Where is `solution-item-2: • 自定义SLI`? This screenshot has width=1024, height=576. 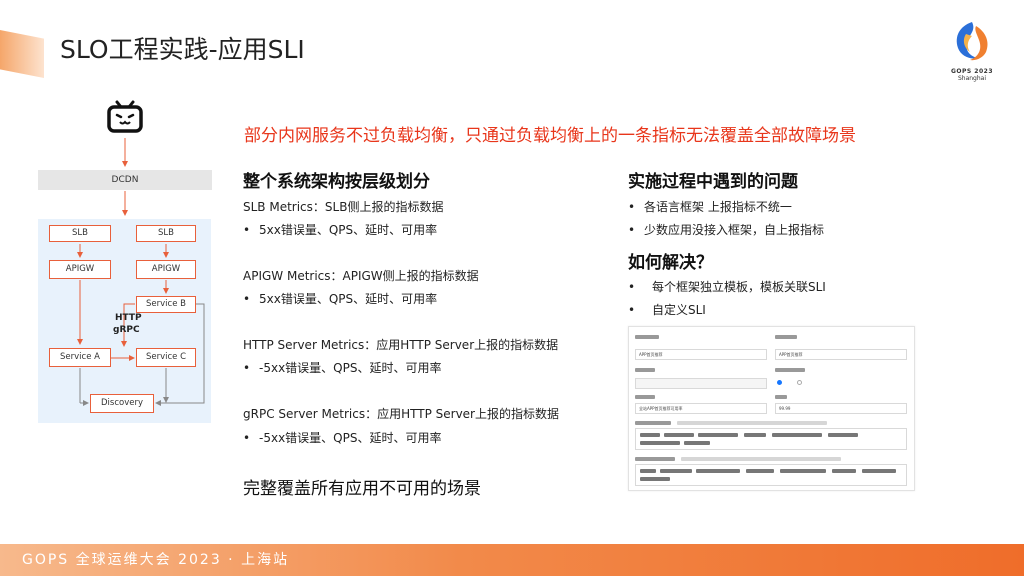 solution-item-2: • 自定义SLI is located at coordinates (667, 309).